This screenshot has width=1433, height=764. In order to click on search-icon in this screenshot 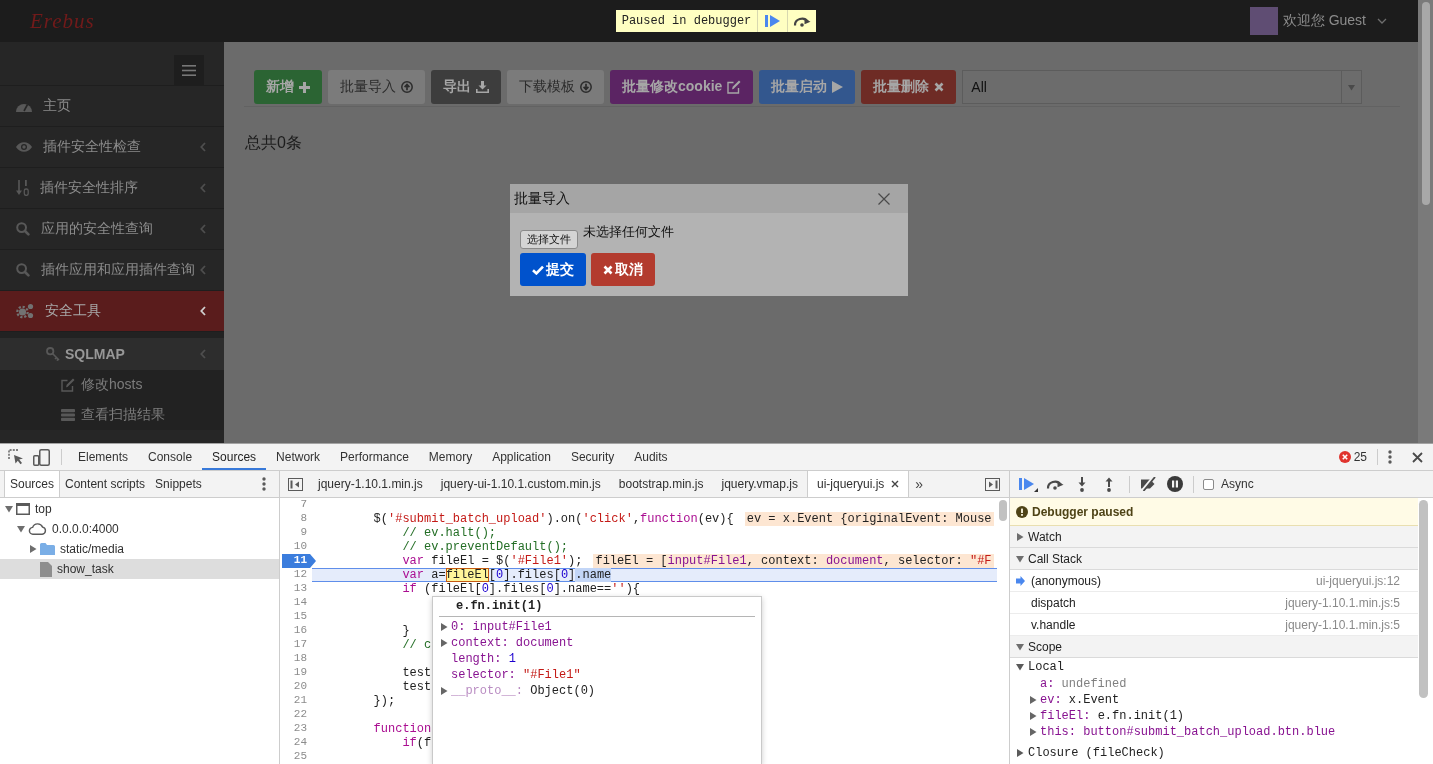, I will do `click(23, 229)`.